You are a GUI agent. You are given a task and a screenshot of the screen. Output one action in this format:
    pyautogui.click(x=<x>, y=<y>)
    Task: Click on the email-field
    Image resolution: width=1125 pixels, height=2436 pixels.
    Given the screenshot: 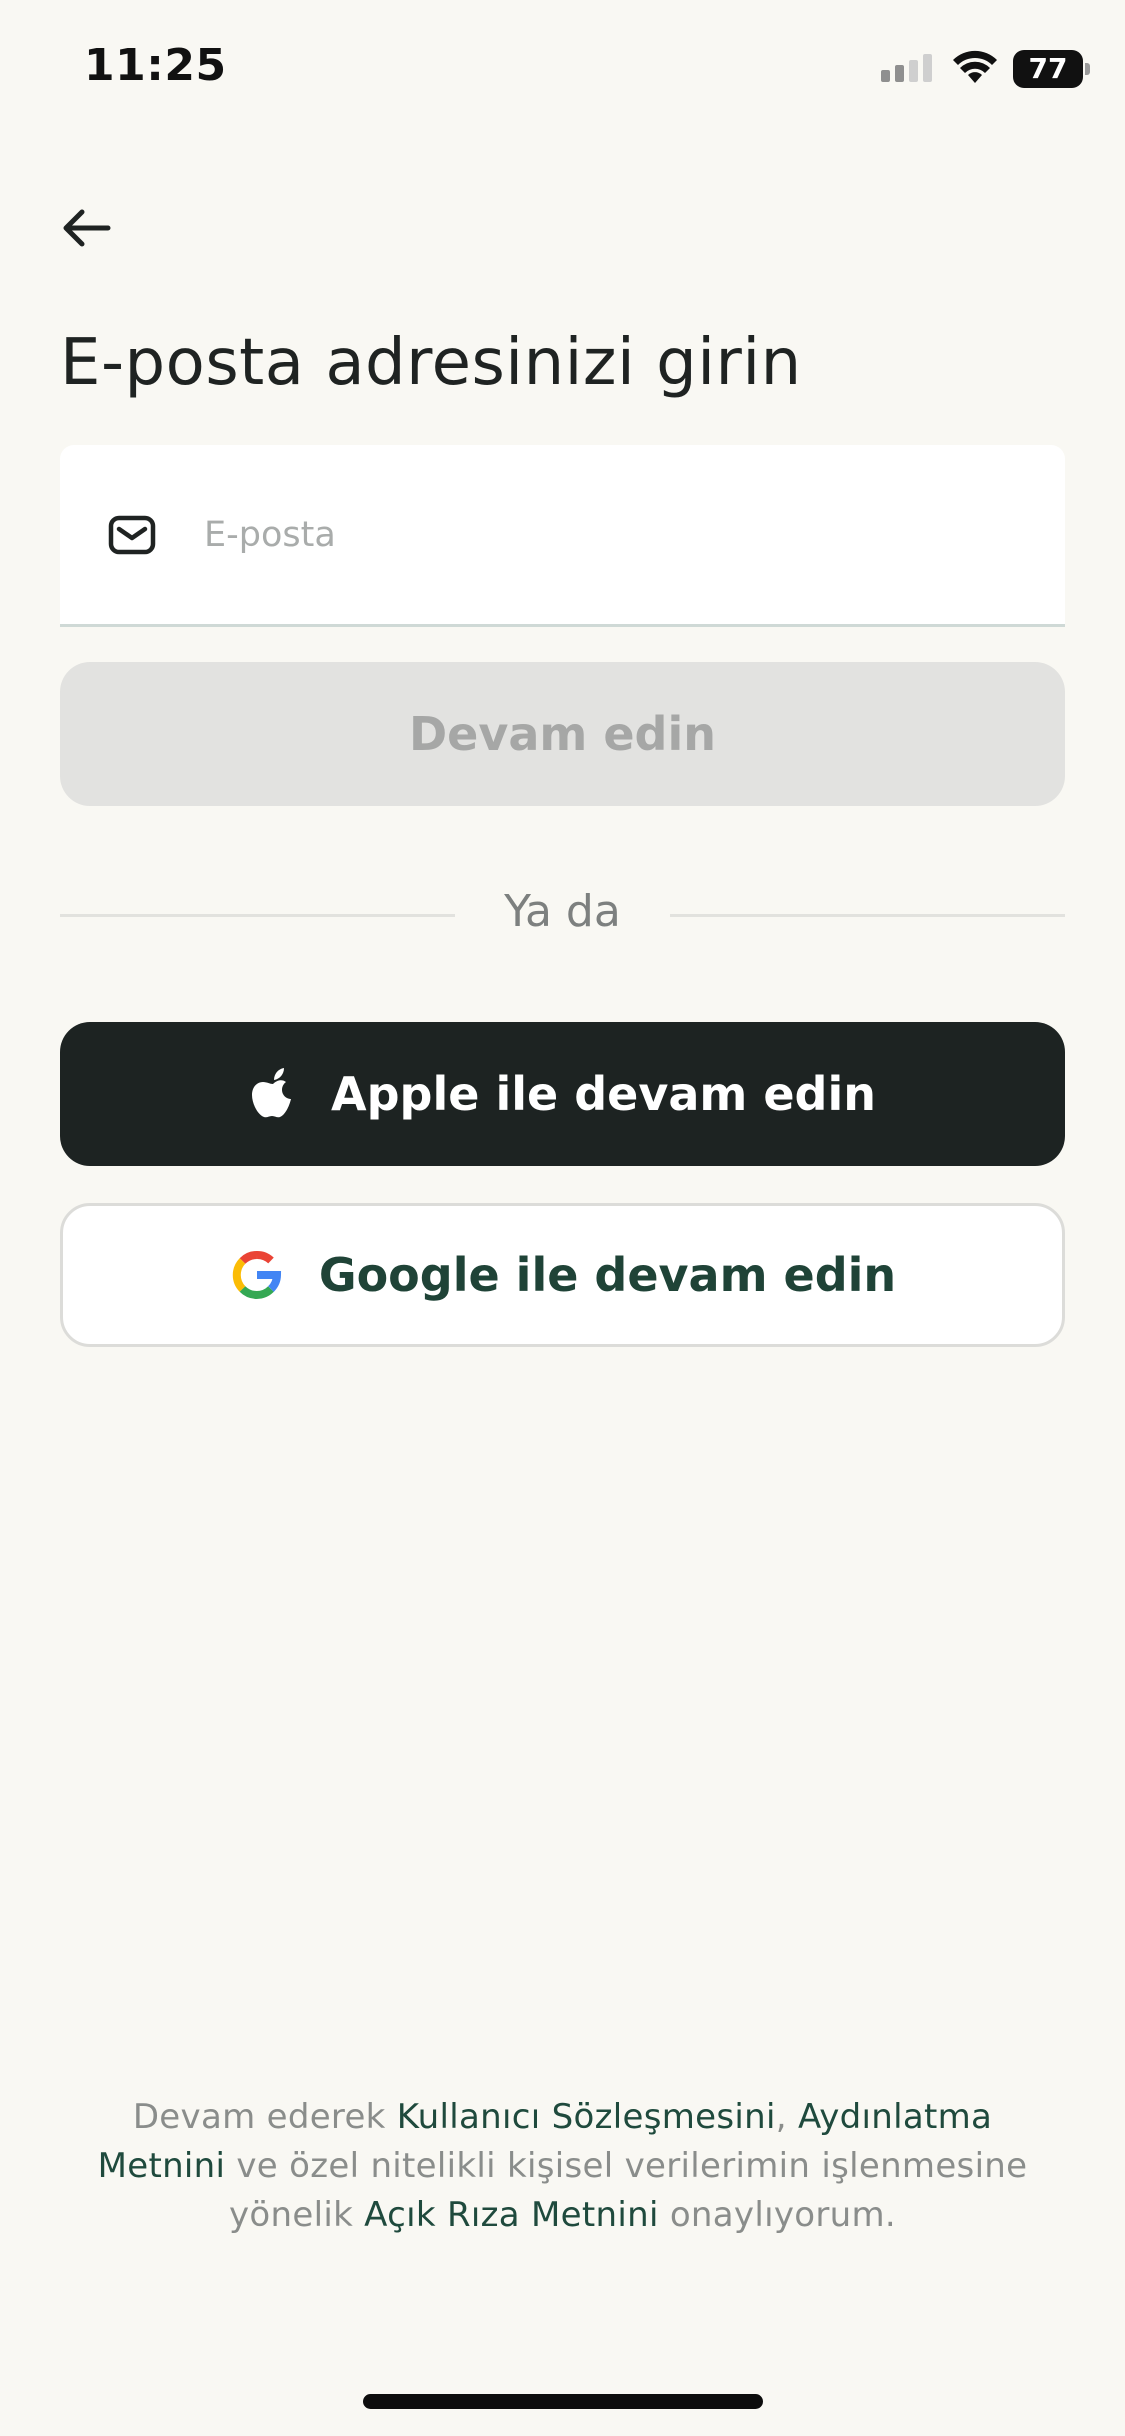 What is the action you would take?
    pyautogui.click(x=562, y=536)
    